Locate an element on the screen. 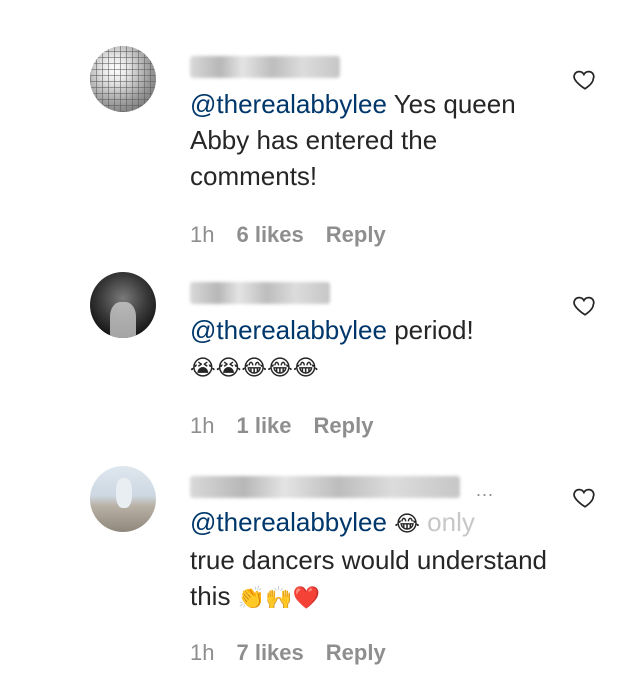  comment-meta: 1h 6 likes Reply is located at coordinates (288, 235).